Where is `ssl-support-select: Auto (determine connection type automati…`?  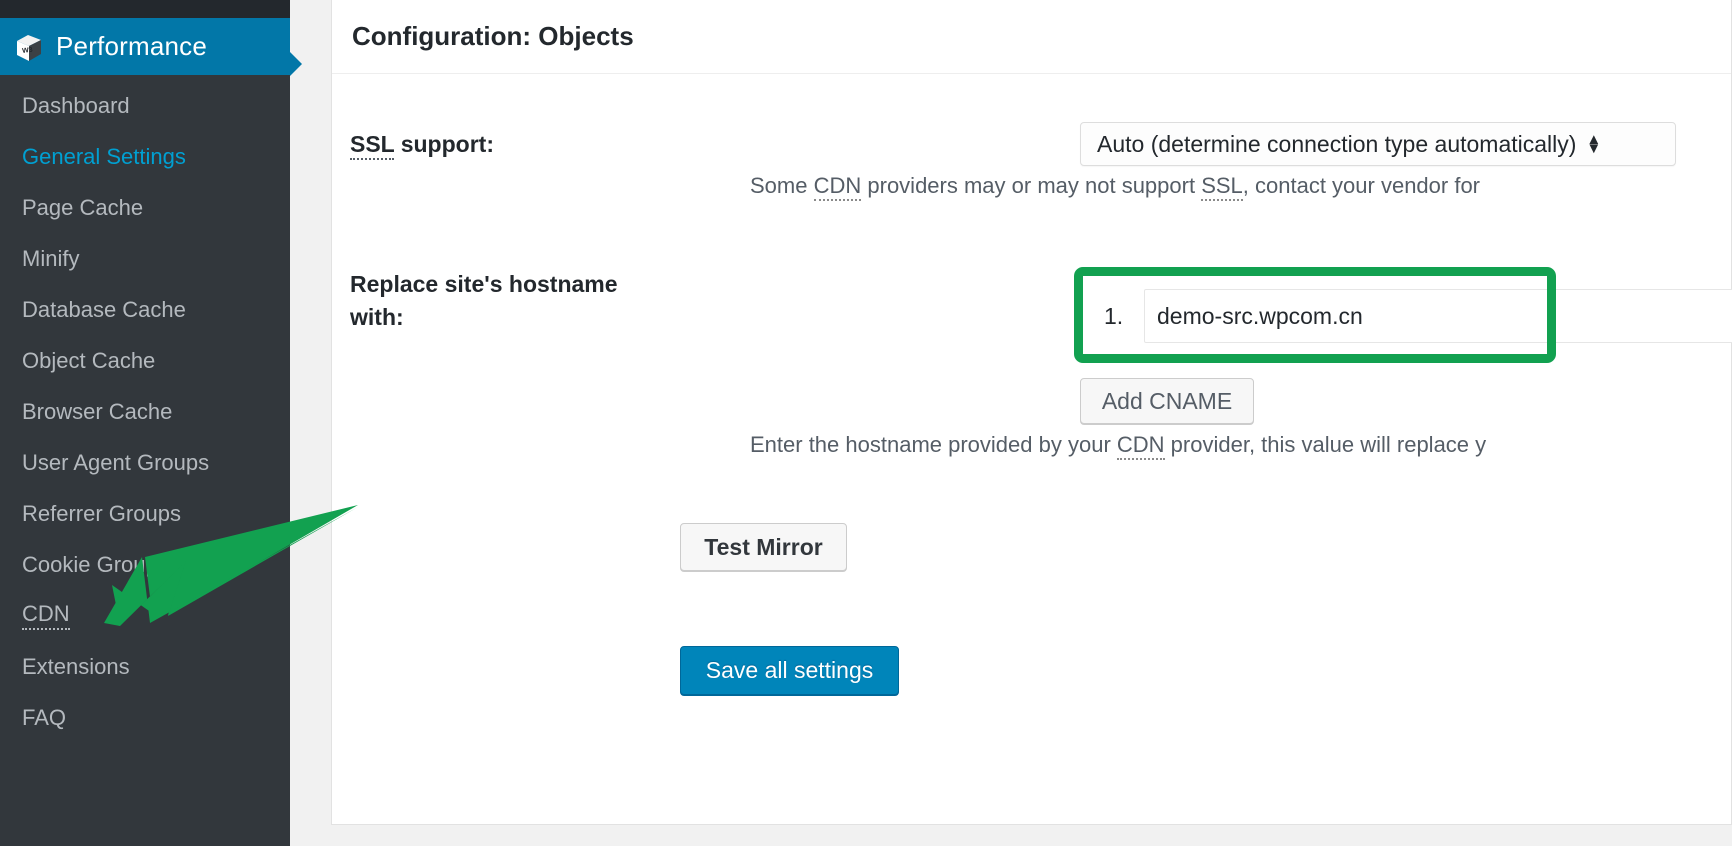
ssl-support-select: Auto (determine connection type automati… is located at coordinates (1378, 144).